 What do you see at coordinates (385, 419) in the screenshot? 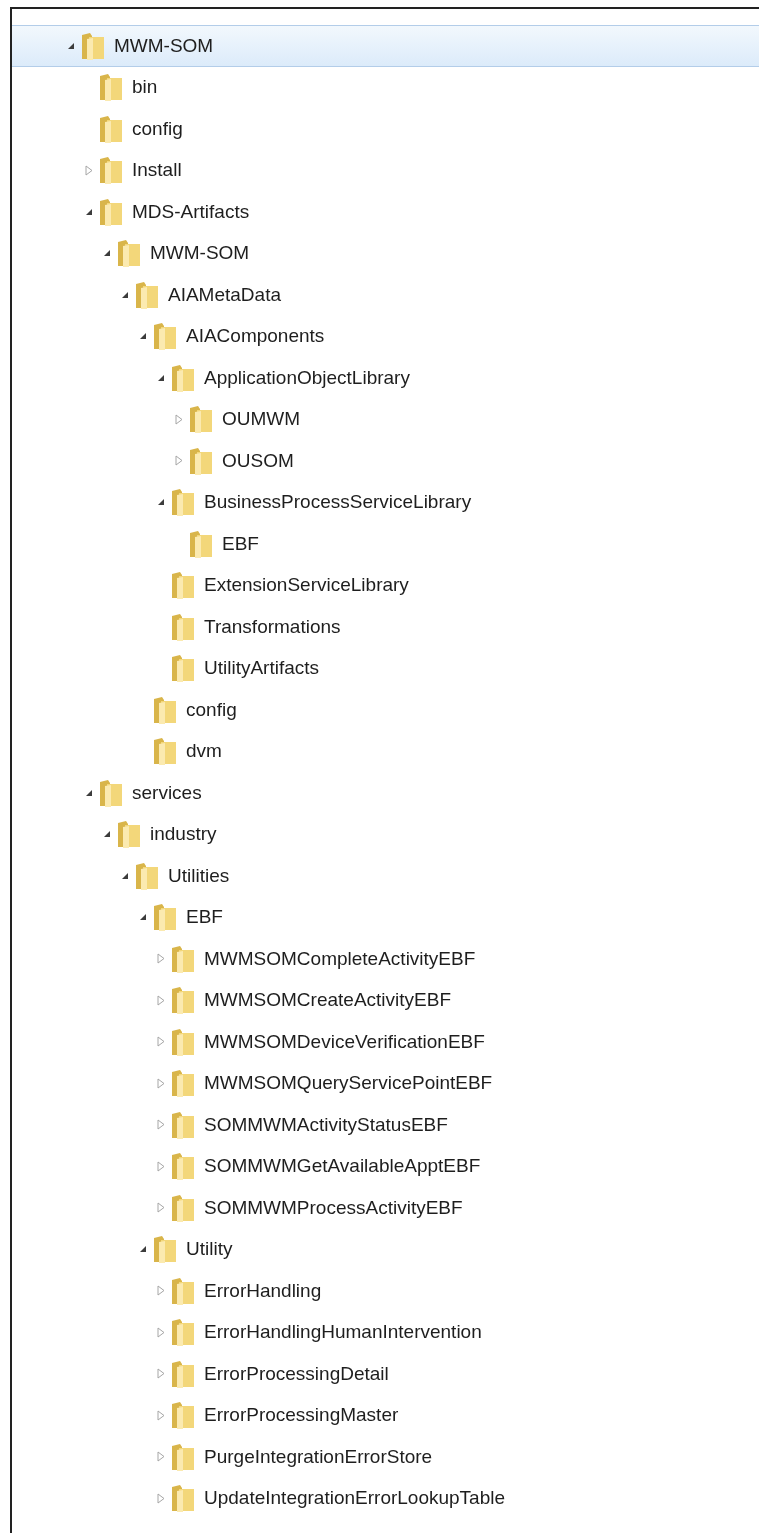
I see `tree-item: OUMWM` at bounding box center [385, 419].